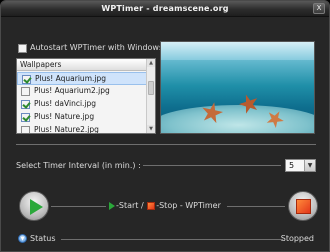  I want to click on preview-seabed, so click(237, 119).